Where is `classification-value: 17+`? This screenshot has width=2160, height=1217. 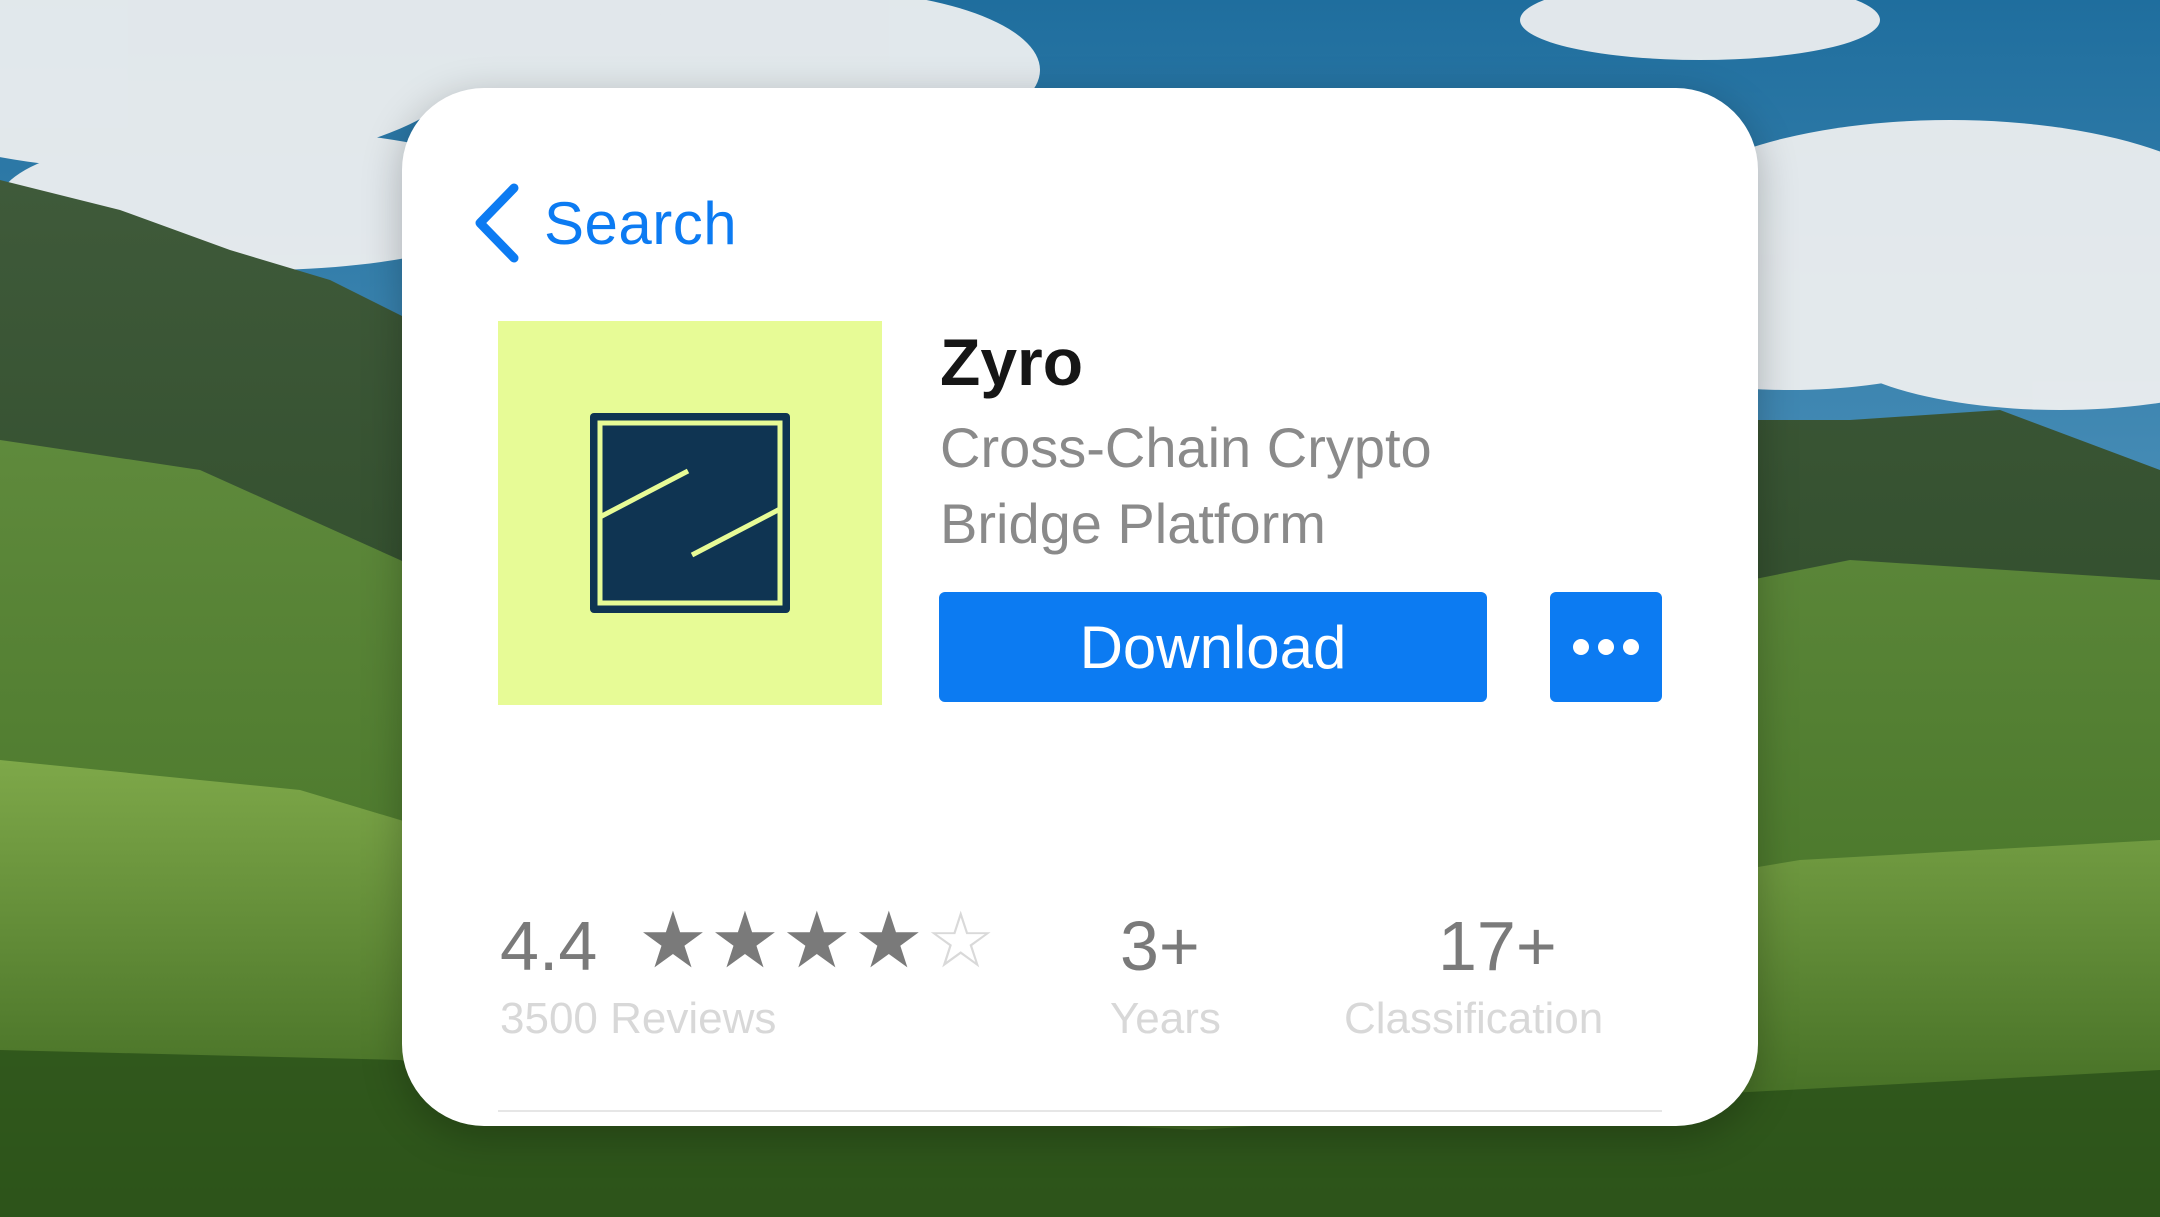 classification-value: 17+ is located at coordinates (1497, 946).